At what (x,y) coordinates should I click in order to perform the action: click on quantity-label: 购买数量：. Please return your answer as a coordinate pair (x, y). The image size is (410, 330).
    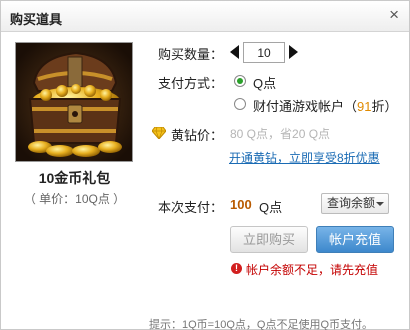
    Looking at the image, I should click on (191, 54).